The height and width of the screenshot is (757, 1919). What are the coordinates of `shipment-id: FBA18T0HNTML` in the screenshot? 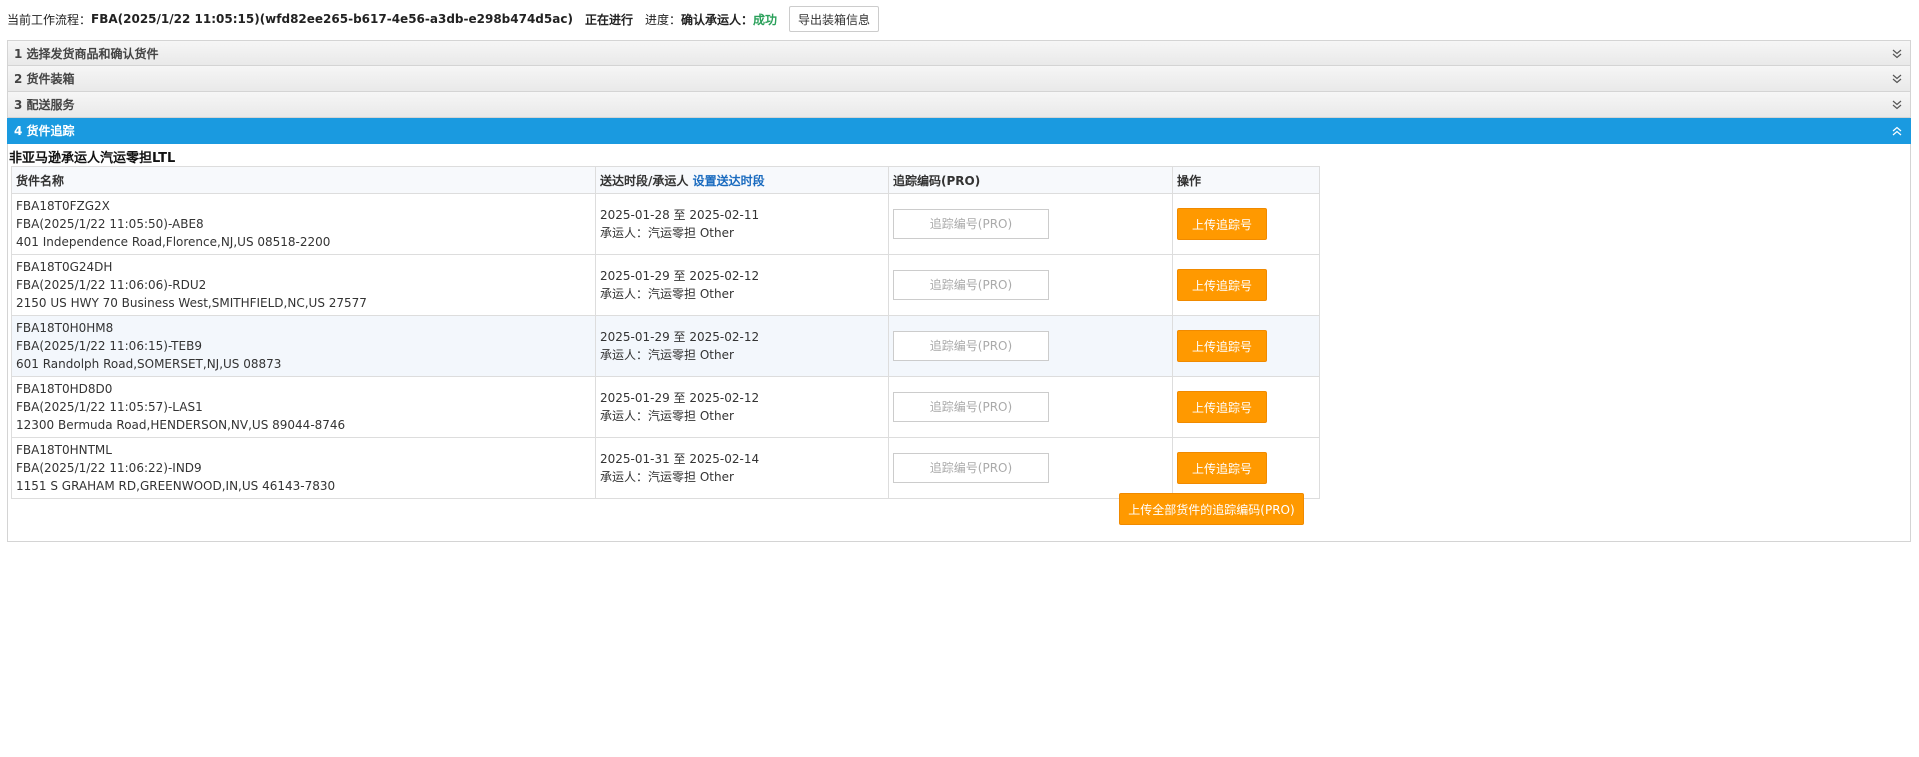 It's located at (64, 450).